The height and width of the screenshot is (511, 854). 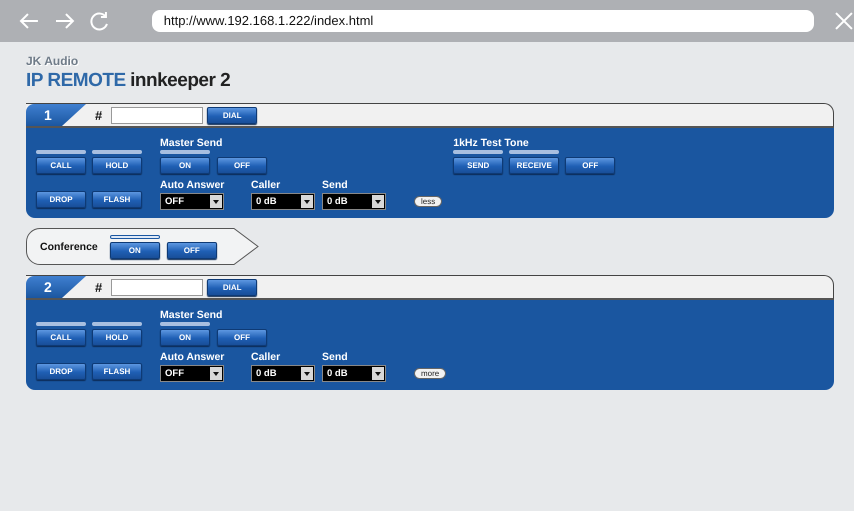 What do you see at coordinates (844, 21) in the screenshot?
I see `close-icon` at bounding box center [844, 21].